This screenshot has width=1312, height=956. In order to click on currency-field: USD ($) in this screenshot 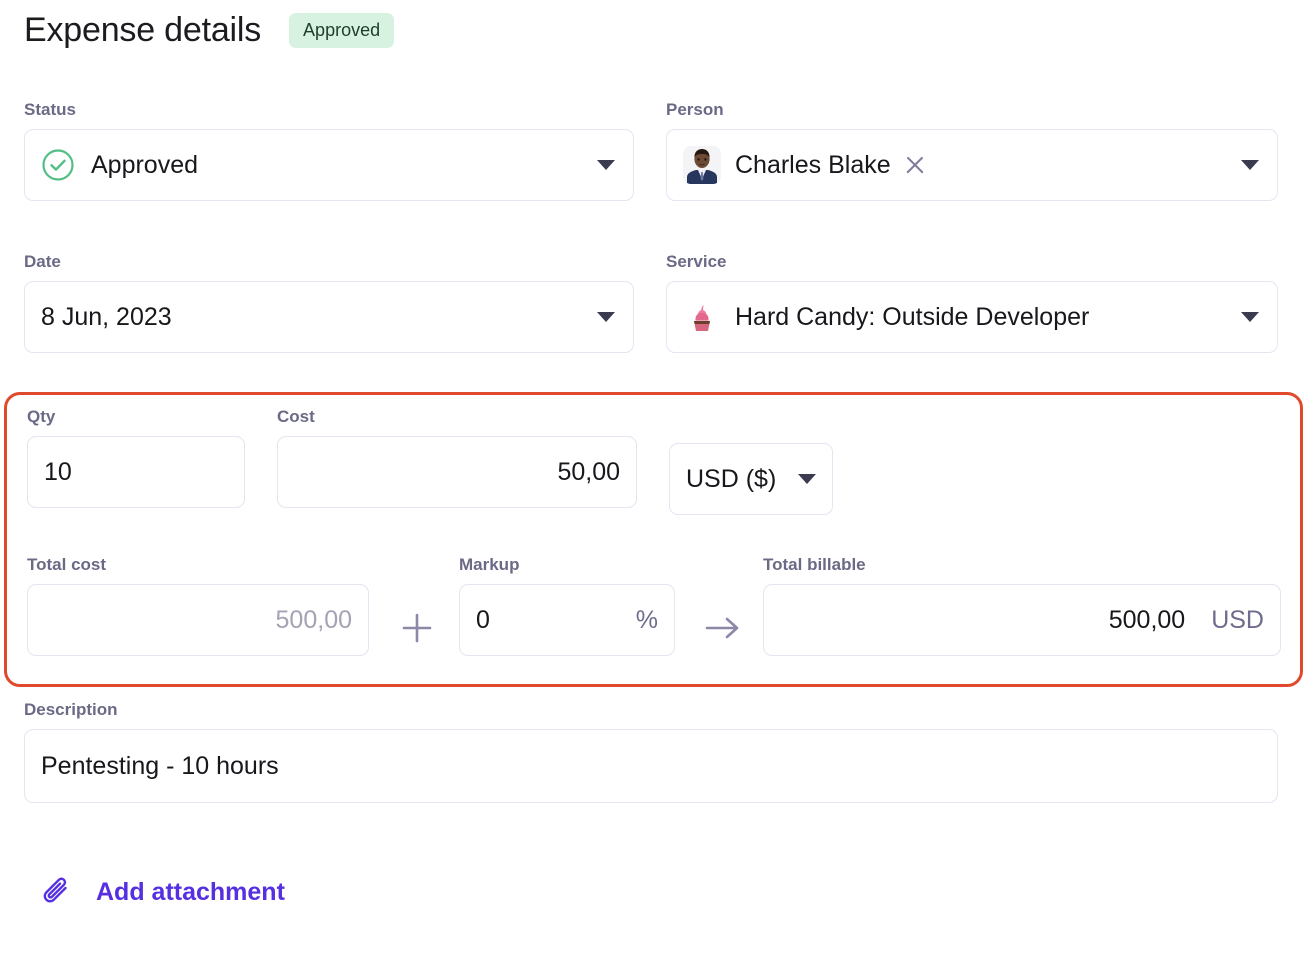, I will do `click(751, 479)`.